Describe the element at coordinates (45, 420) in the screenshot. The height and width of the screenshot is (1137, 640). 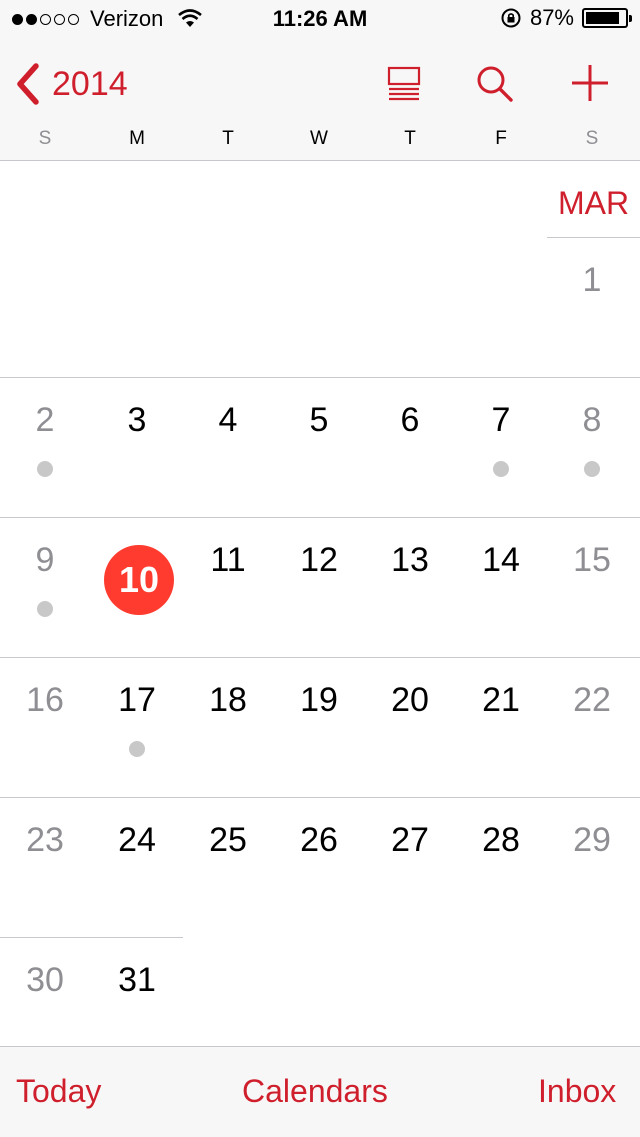
I see `day-cell: 2` at that location.